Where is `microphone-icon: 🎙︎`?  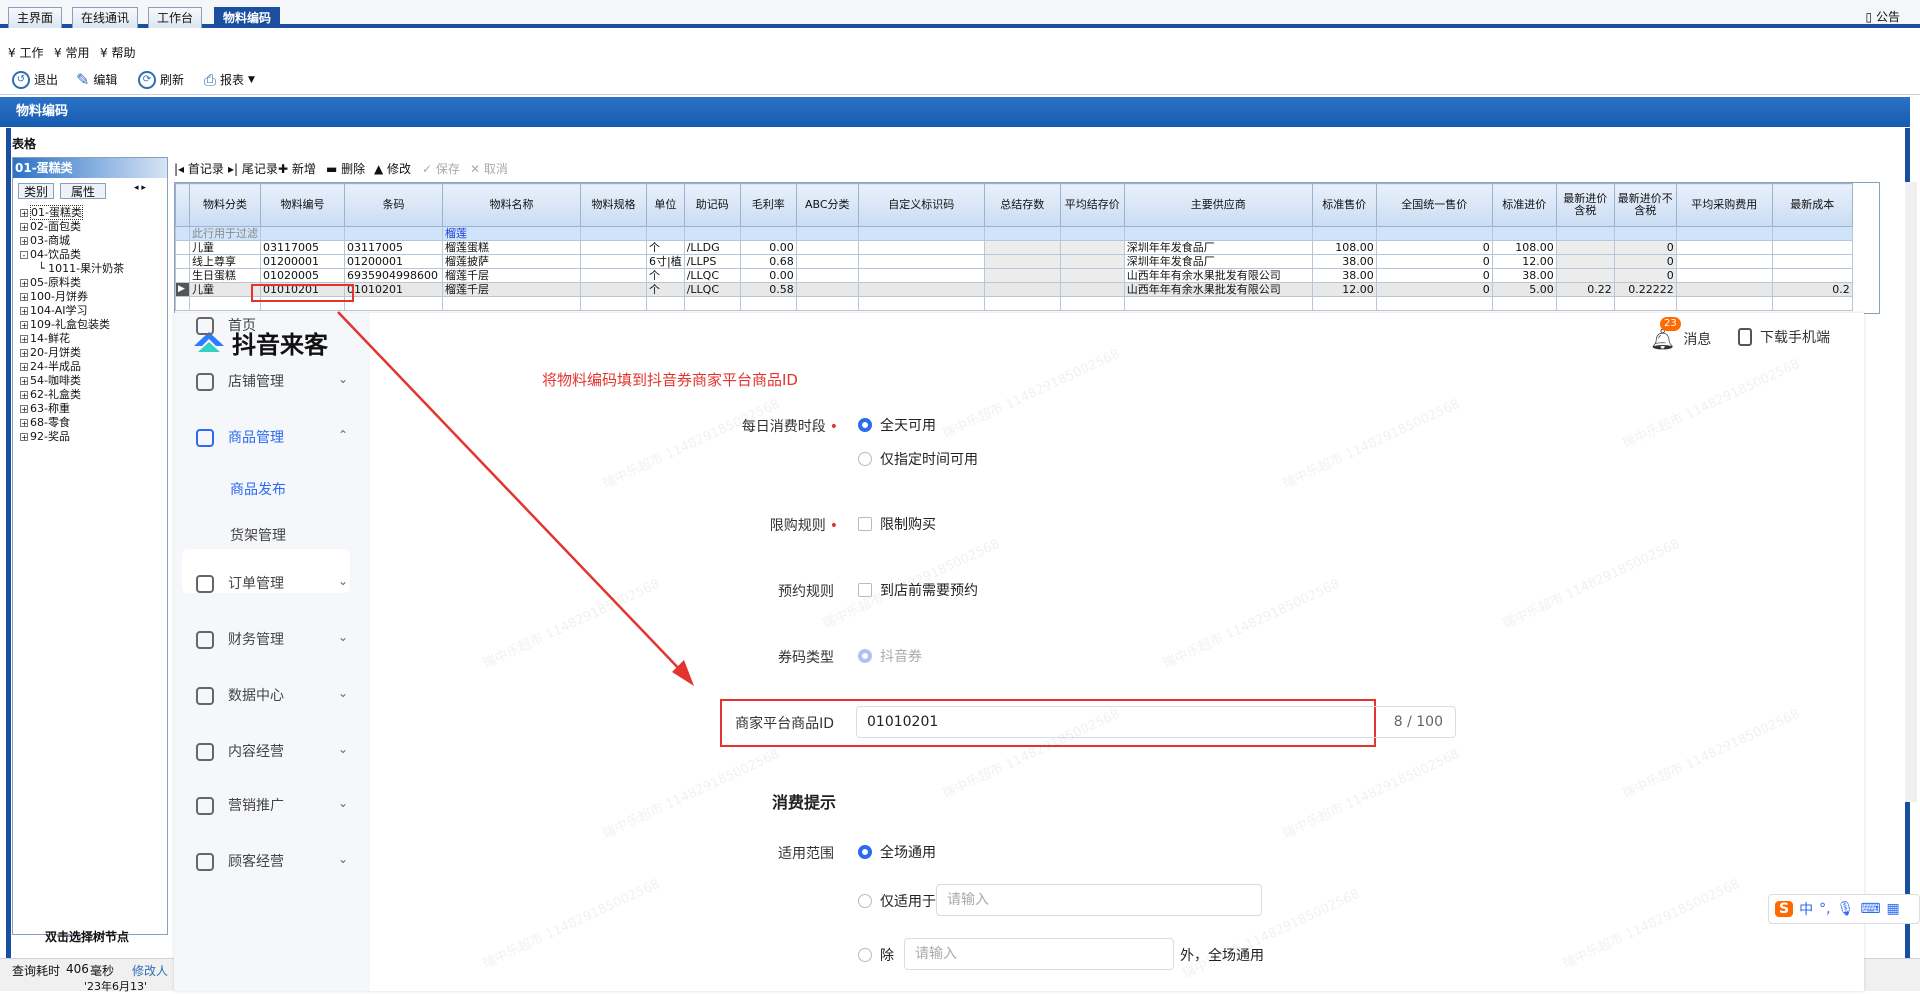 microphone-icon: 🎙︎ is located at coordinates (1845, 909).